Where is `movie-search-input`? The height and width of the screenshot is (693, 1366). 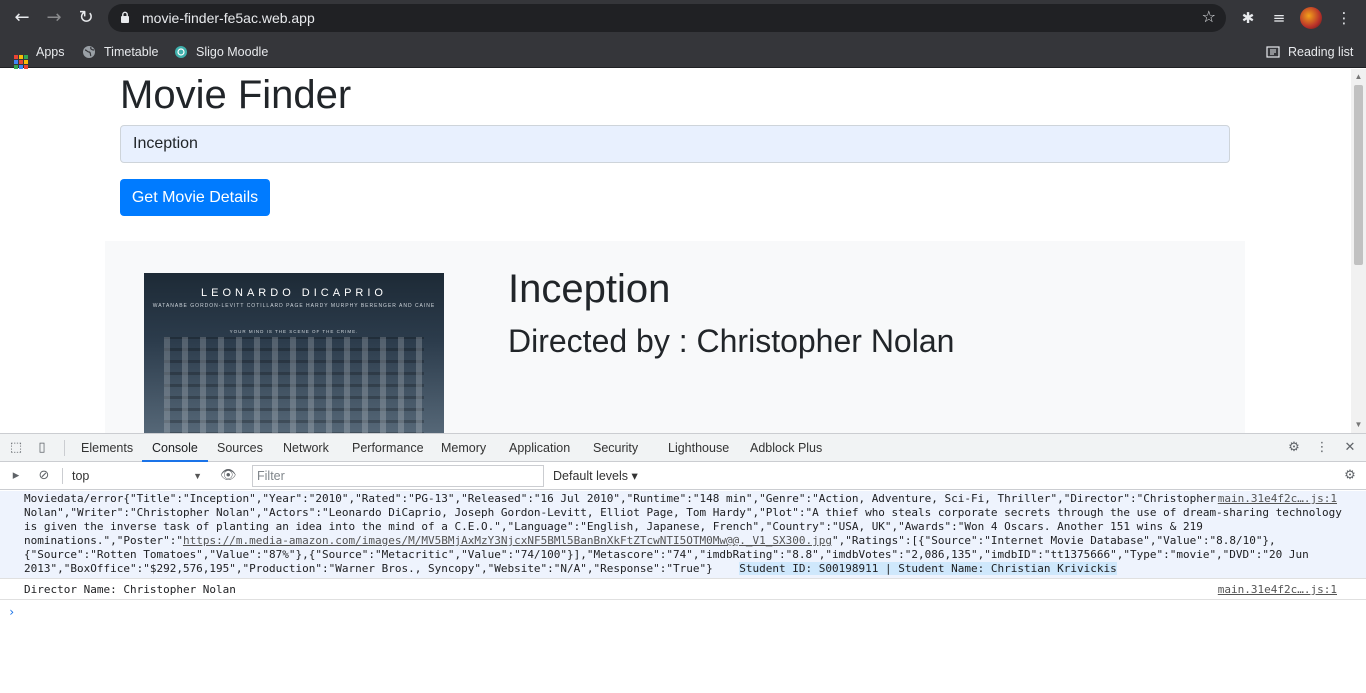
movie-search-input is located at coordinates (675, 144).